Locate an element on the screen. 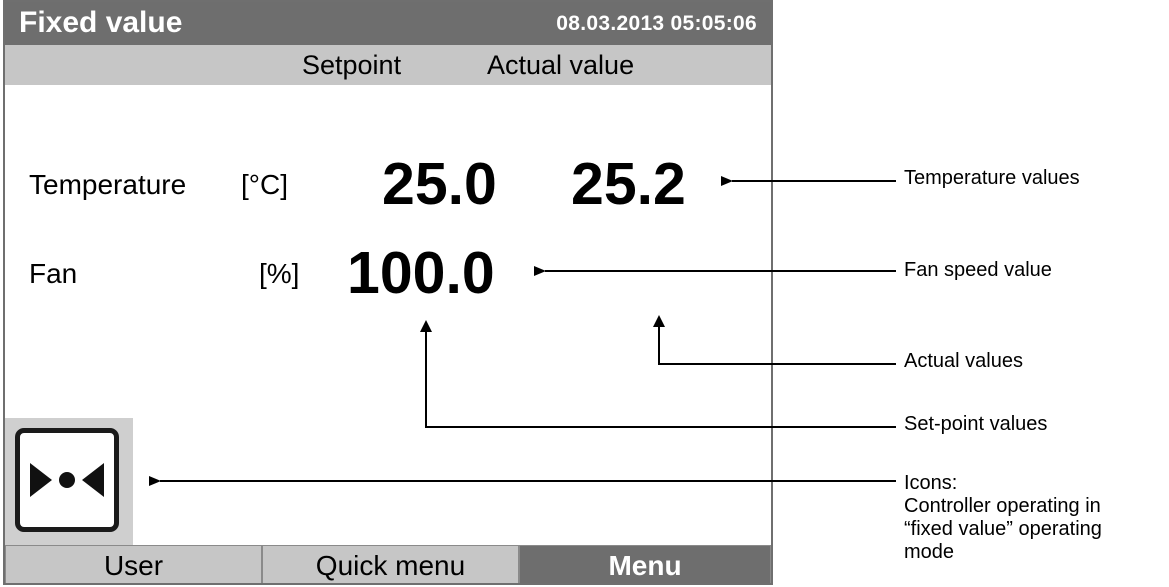 The image size is (1169, 587). icons-annotation-line2: “fixed value” operating is located at coordinates (1003, 529).